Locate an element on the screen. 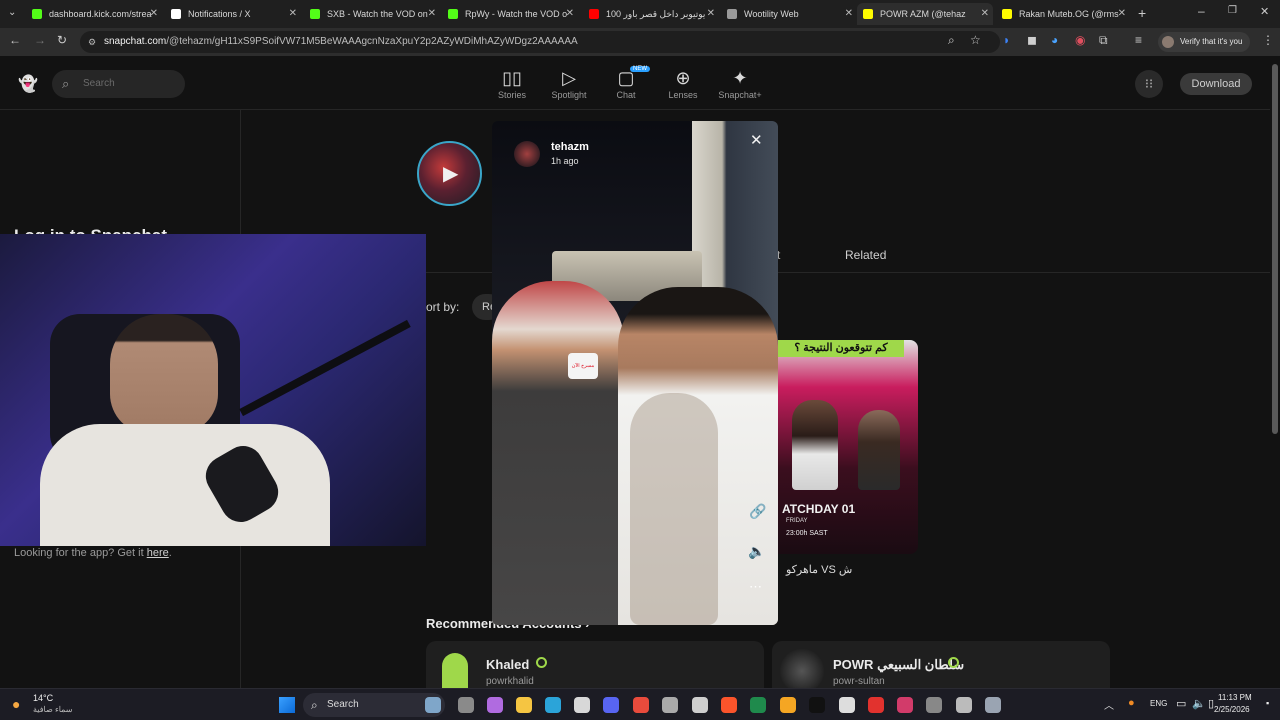  close-window-icon: ✕ is located at coordinates (1264, 11).